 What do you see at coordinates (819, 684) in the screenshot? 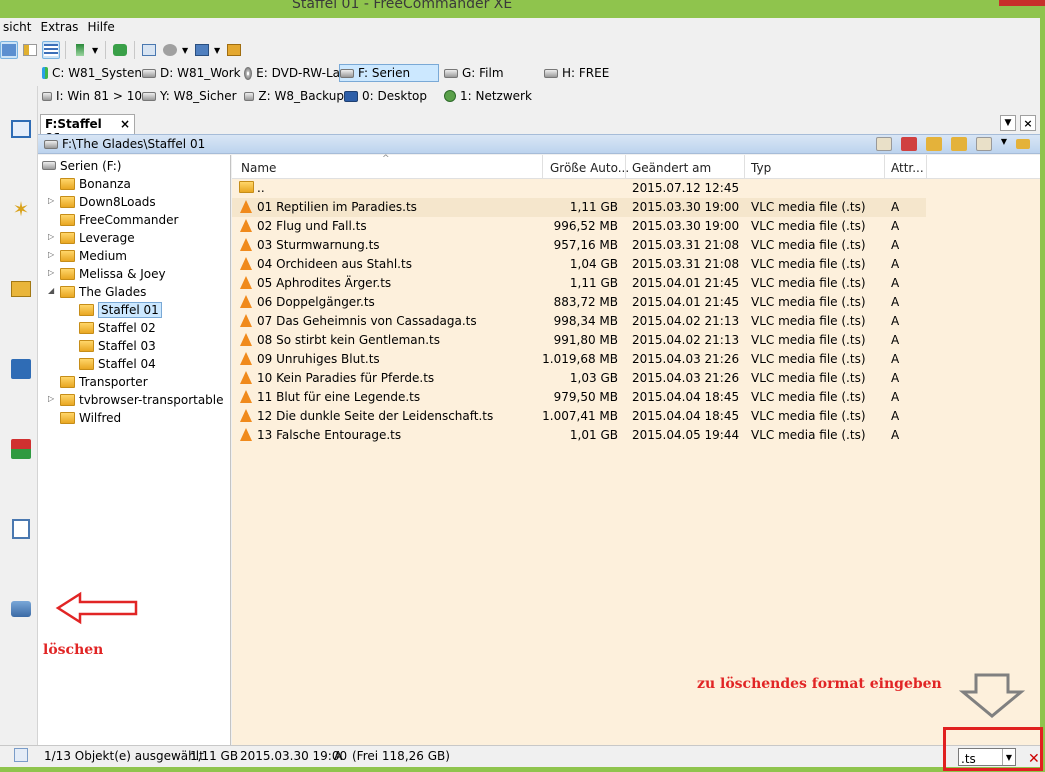
I see `annotation-format-label: zu löschendes format eingeben` at bounding box center [819, 684].